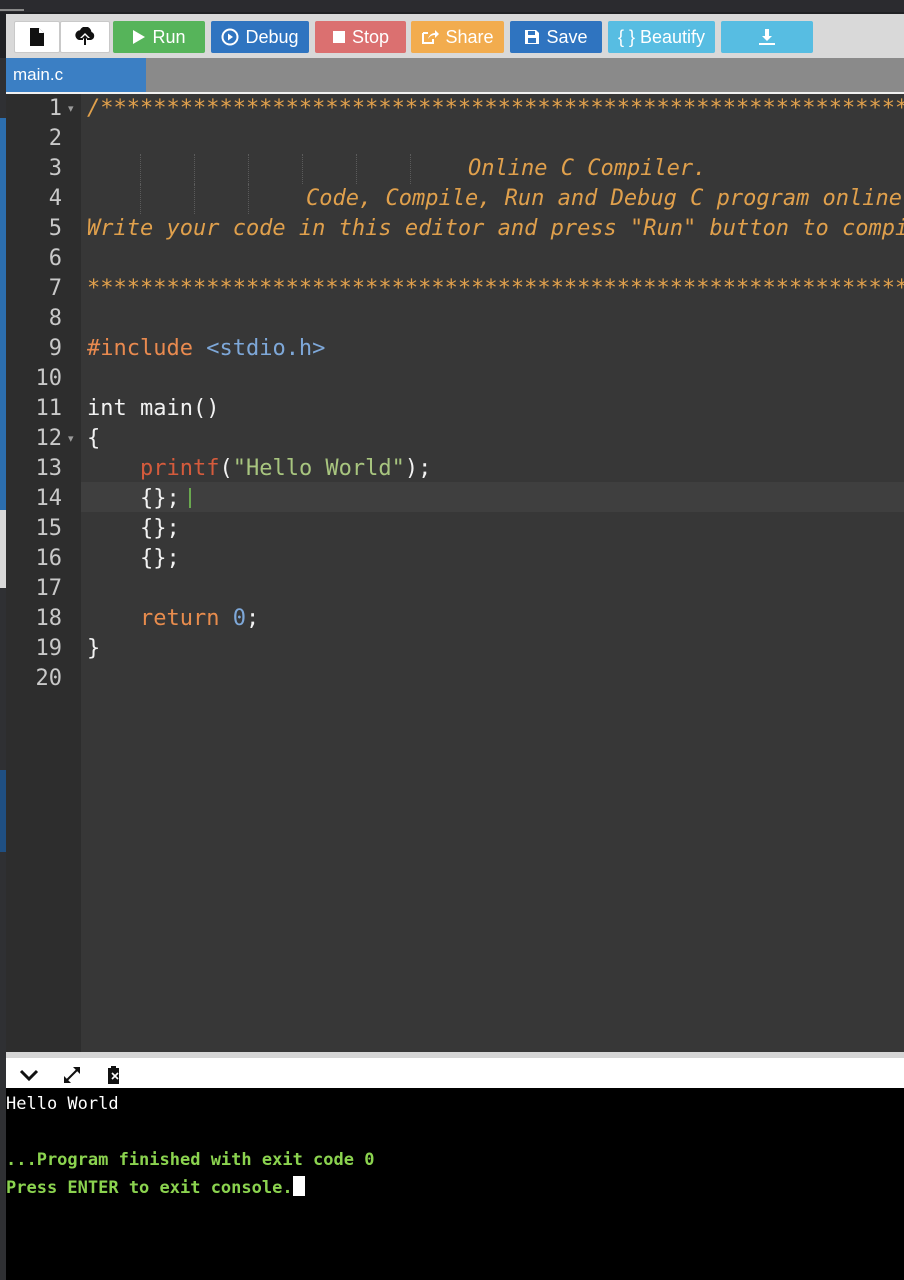 Image resolution: width=904 pixels, height=1280 pixels. I want to click on line-number: 13, so click(49, 468).